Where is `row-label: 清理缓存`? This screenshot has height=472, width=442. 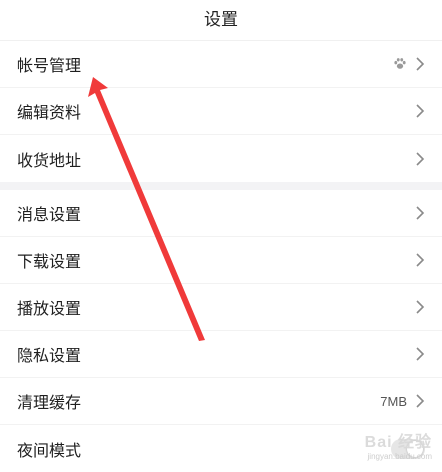 row-label: 清理缓存 is located at coordinates (49, 403).